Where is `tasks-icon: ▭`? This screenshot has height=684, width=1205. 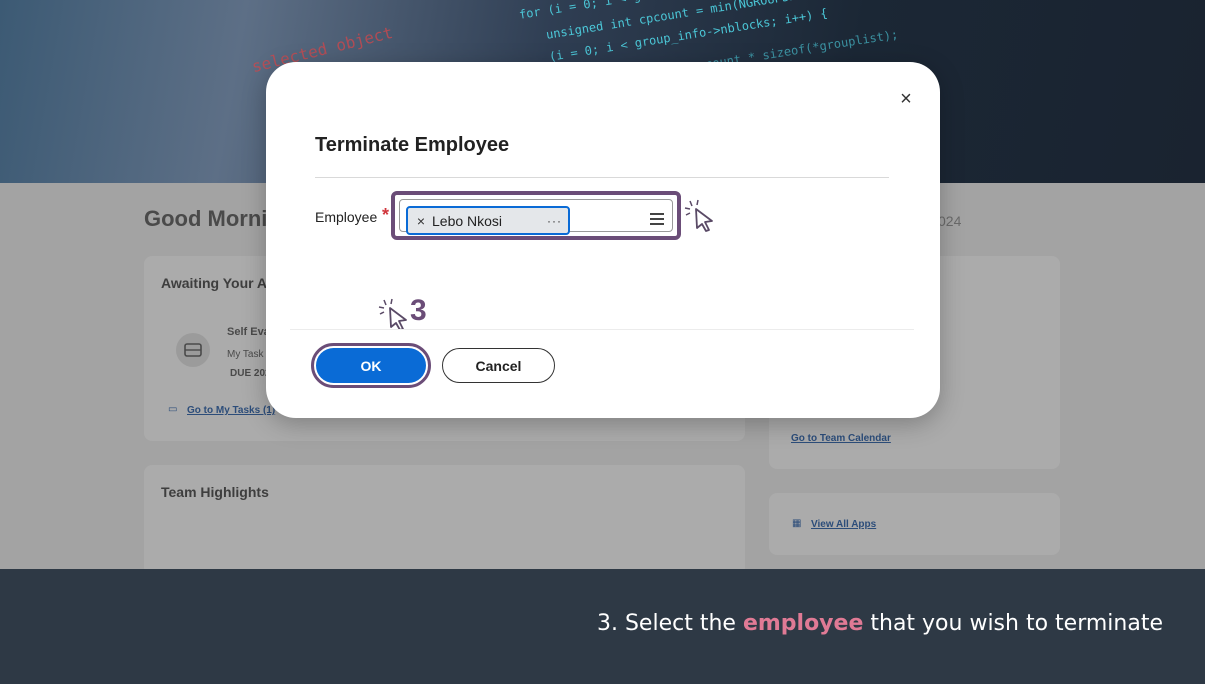
tasks-icon: ▭ is located at coordinates (173, 409).